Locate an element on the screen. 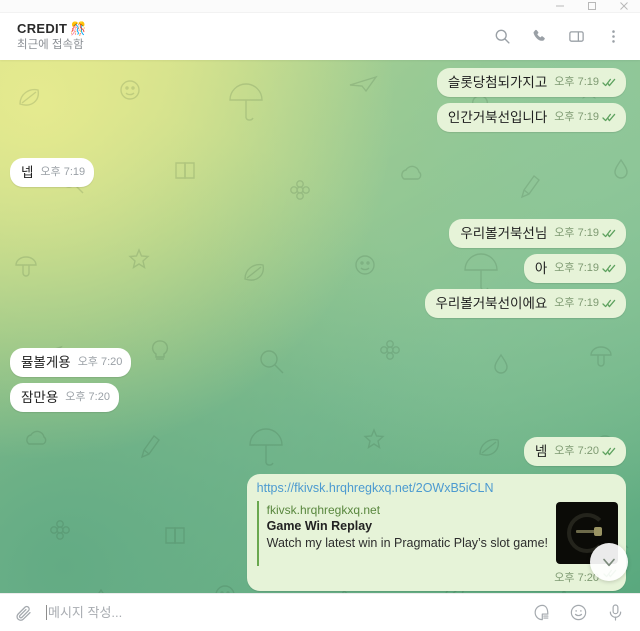 The width and height of the screenshot is (640, 631). chat-header-actions is located at coordinates (557, 37).